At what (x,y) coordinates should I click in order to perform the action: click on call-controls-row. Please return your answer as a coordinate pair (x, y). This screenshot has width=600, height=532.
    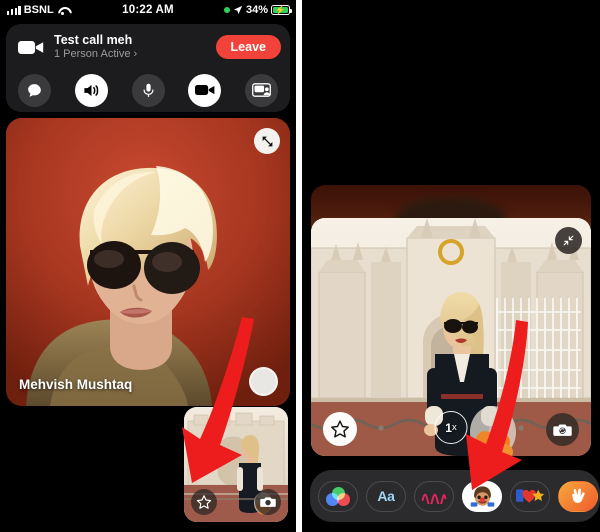
    Looking at the image, I should click on (148, 90).